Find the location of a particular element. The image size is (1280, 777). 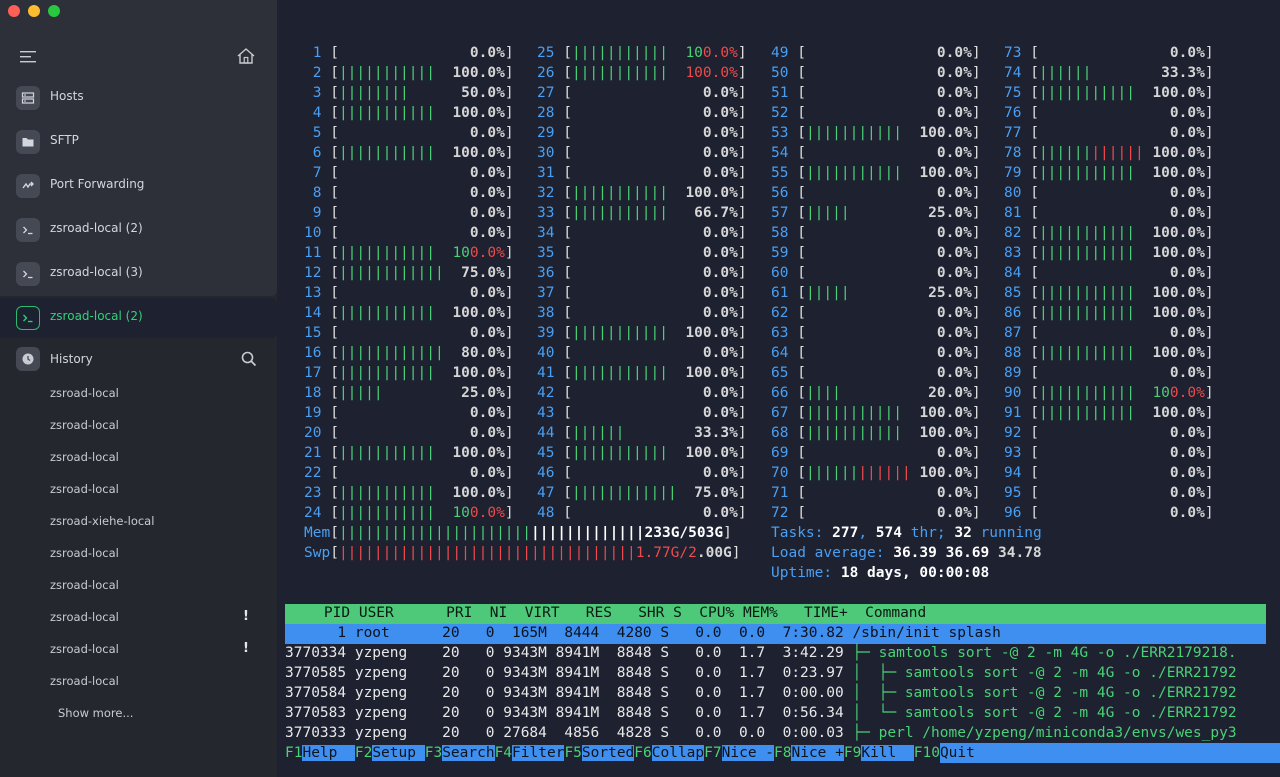

maximize-window-button is located at coordinates (54, 11).